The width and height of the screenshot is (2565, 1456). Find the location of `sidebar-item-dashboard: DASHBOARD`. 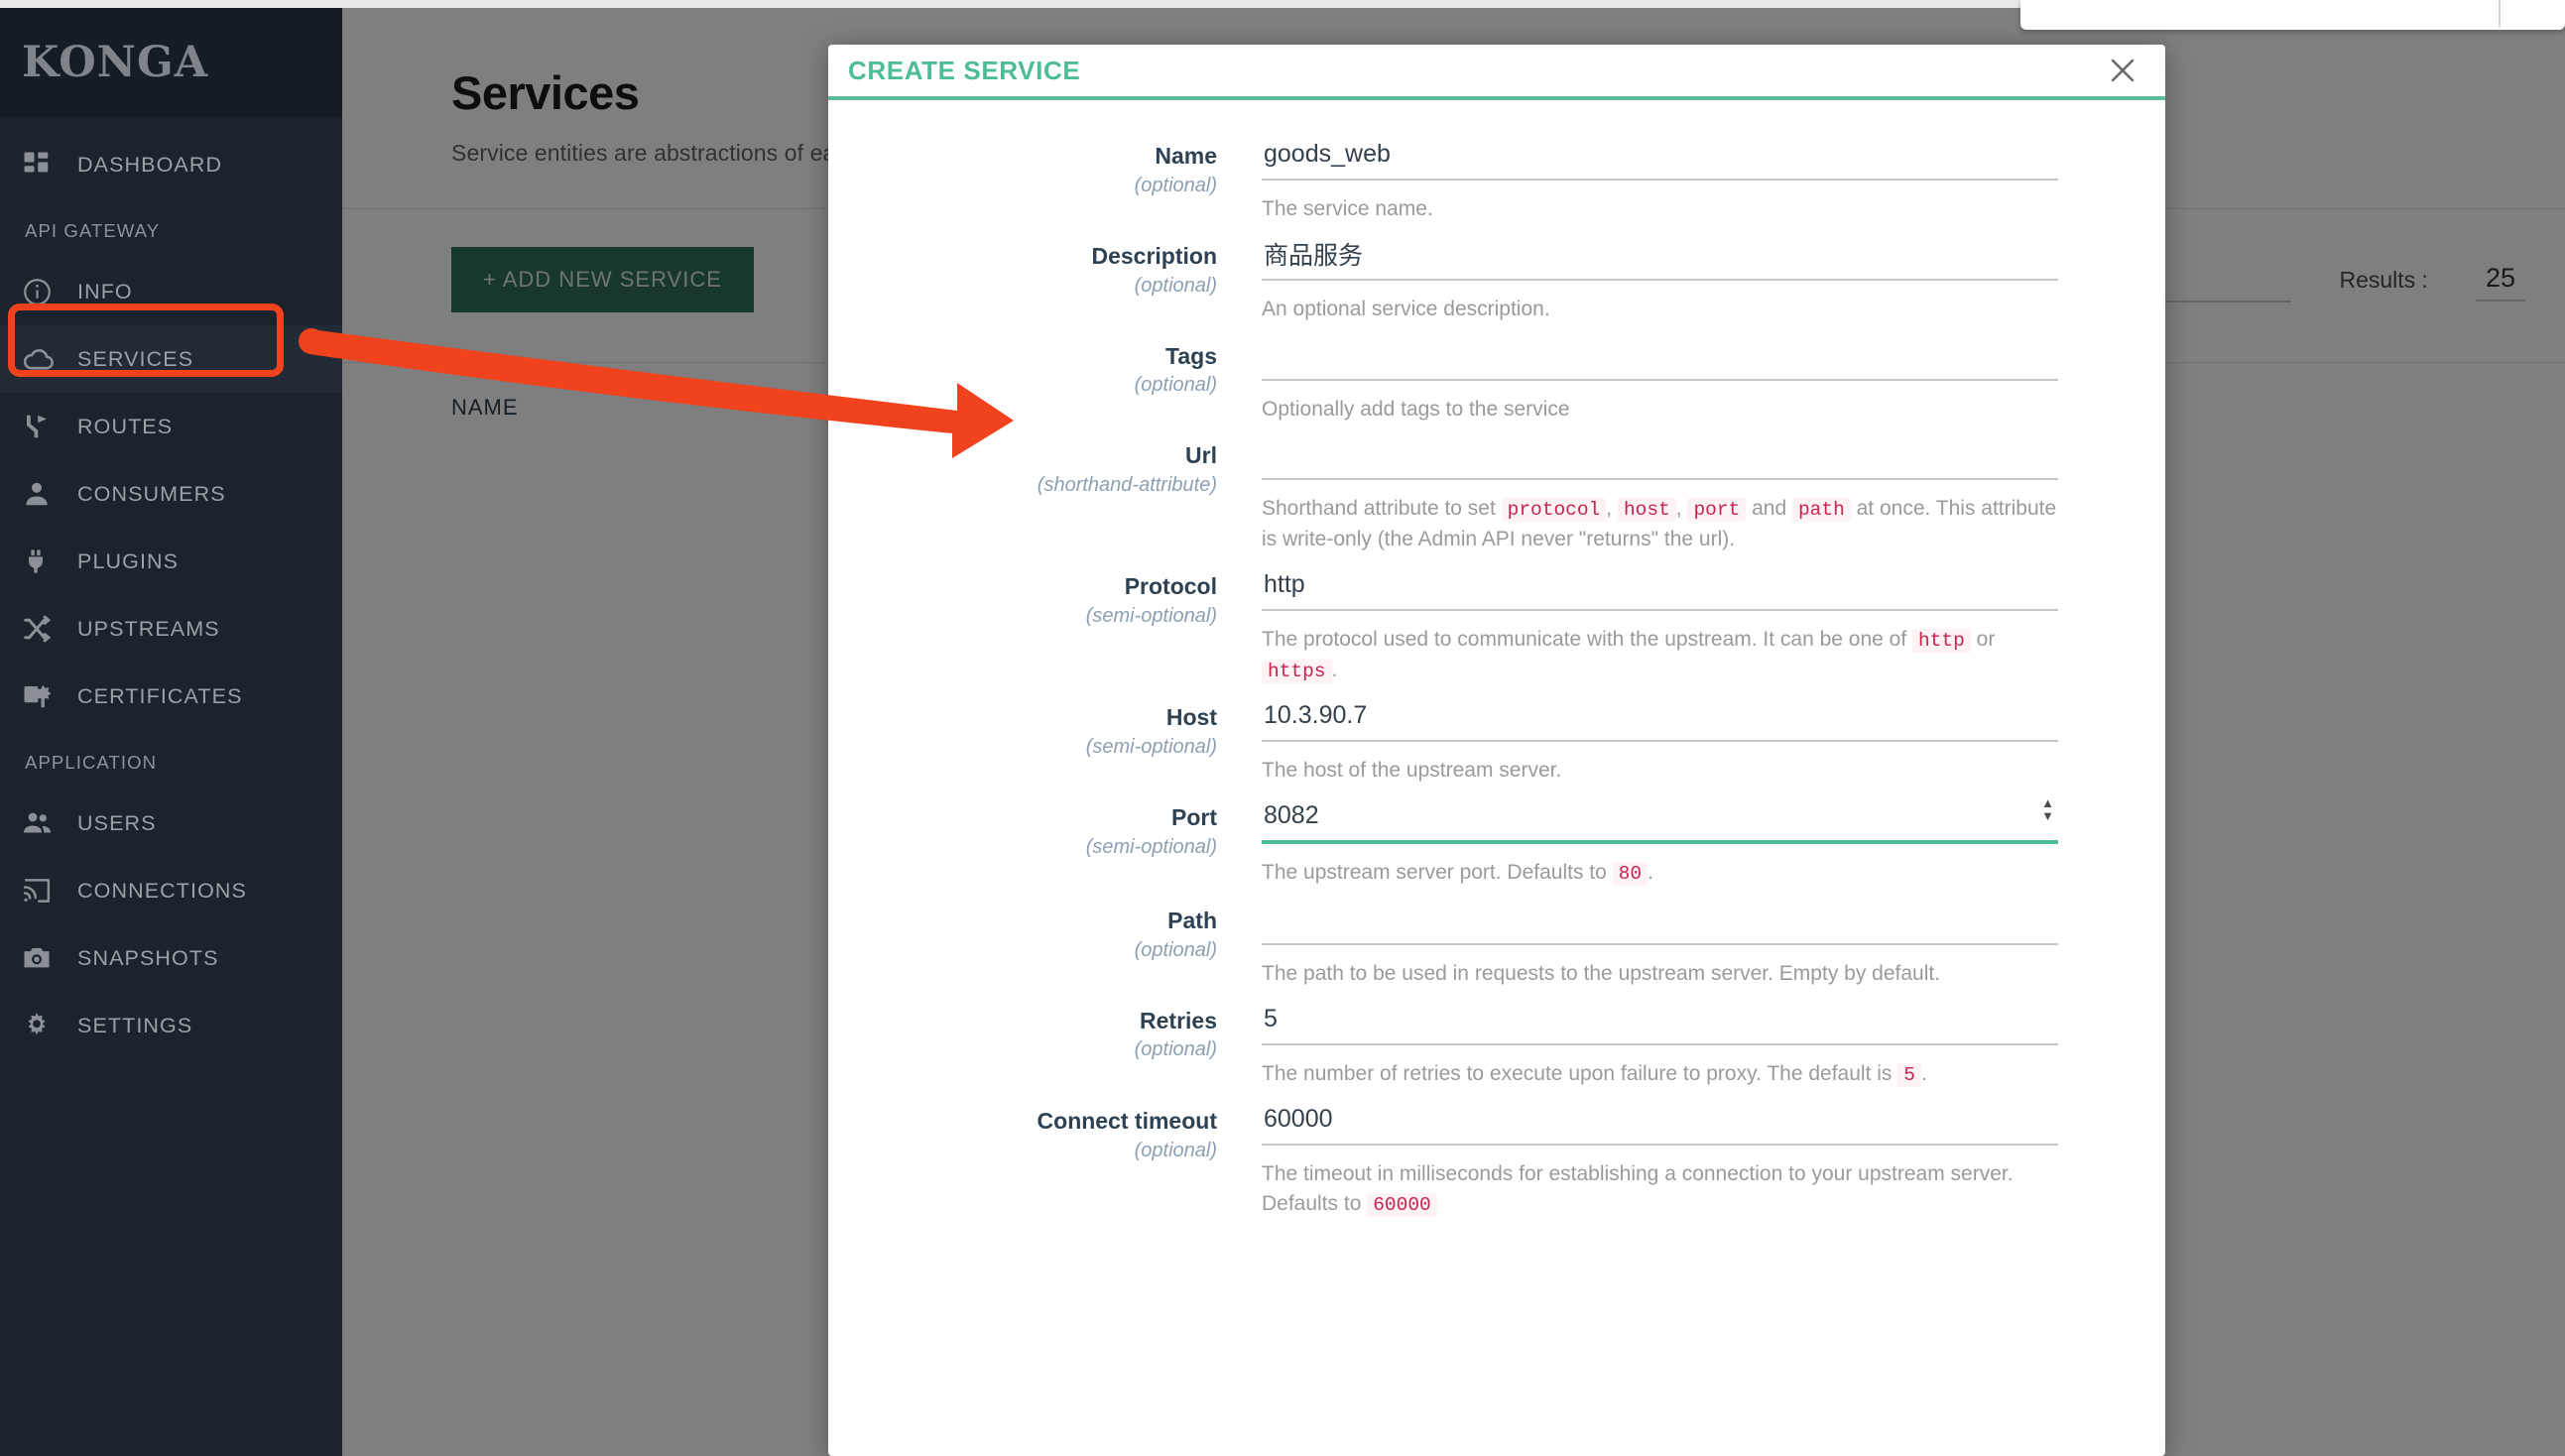

sidebar-item-dashboard: DASHBOARD is located at coordinates (171, 164).